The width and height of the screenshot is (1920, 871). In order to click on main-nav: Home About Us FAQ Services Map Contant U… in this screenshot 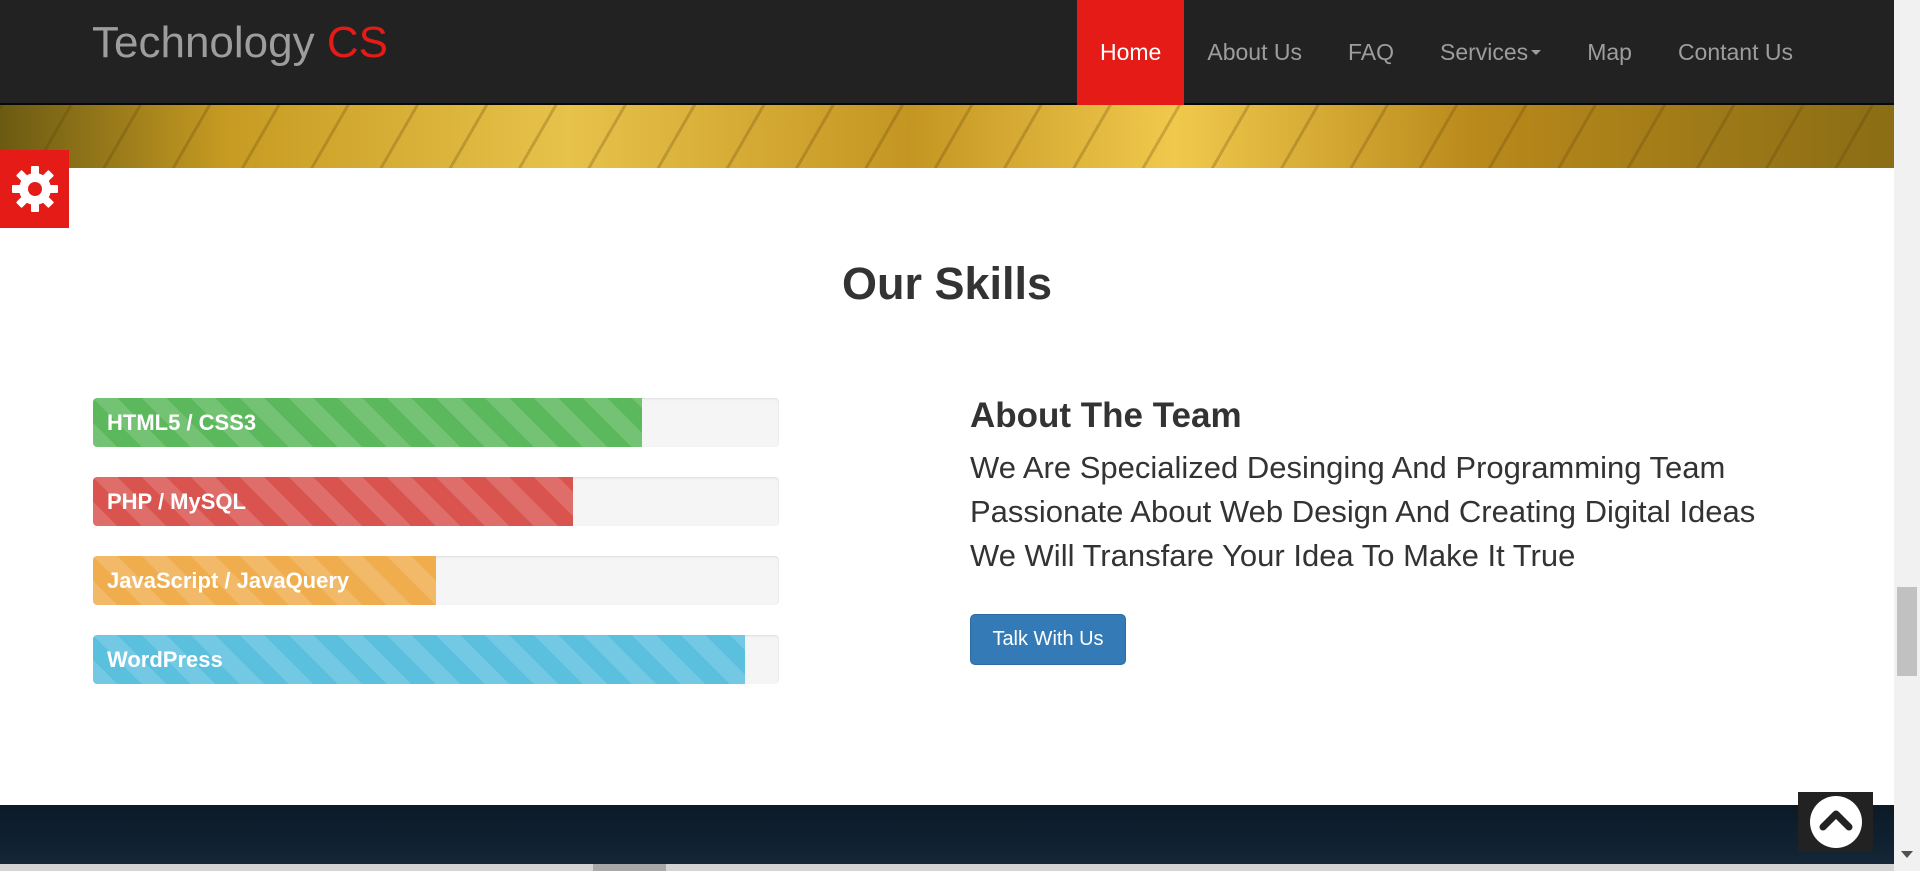, I will do `click(1446, 52)`.